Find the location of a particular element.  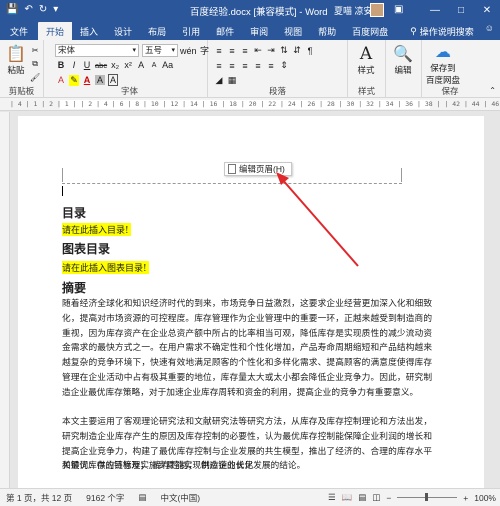

font-name-value: 宋体 is located at coordinates (67, 50).